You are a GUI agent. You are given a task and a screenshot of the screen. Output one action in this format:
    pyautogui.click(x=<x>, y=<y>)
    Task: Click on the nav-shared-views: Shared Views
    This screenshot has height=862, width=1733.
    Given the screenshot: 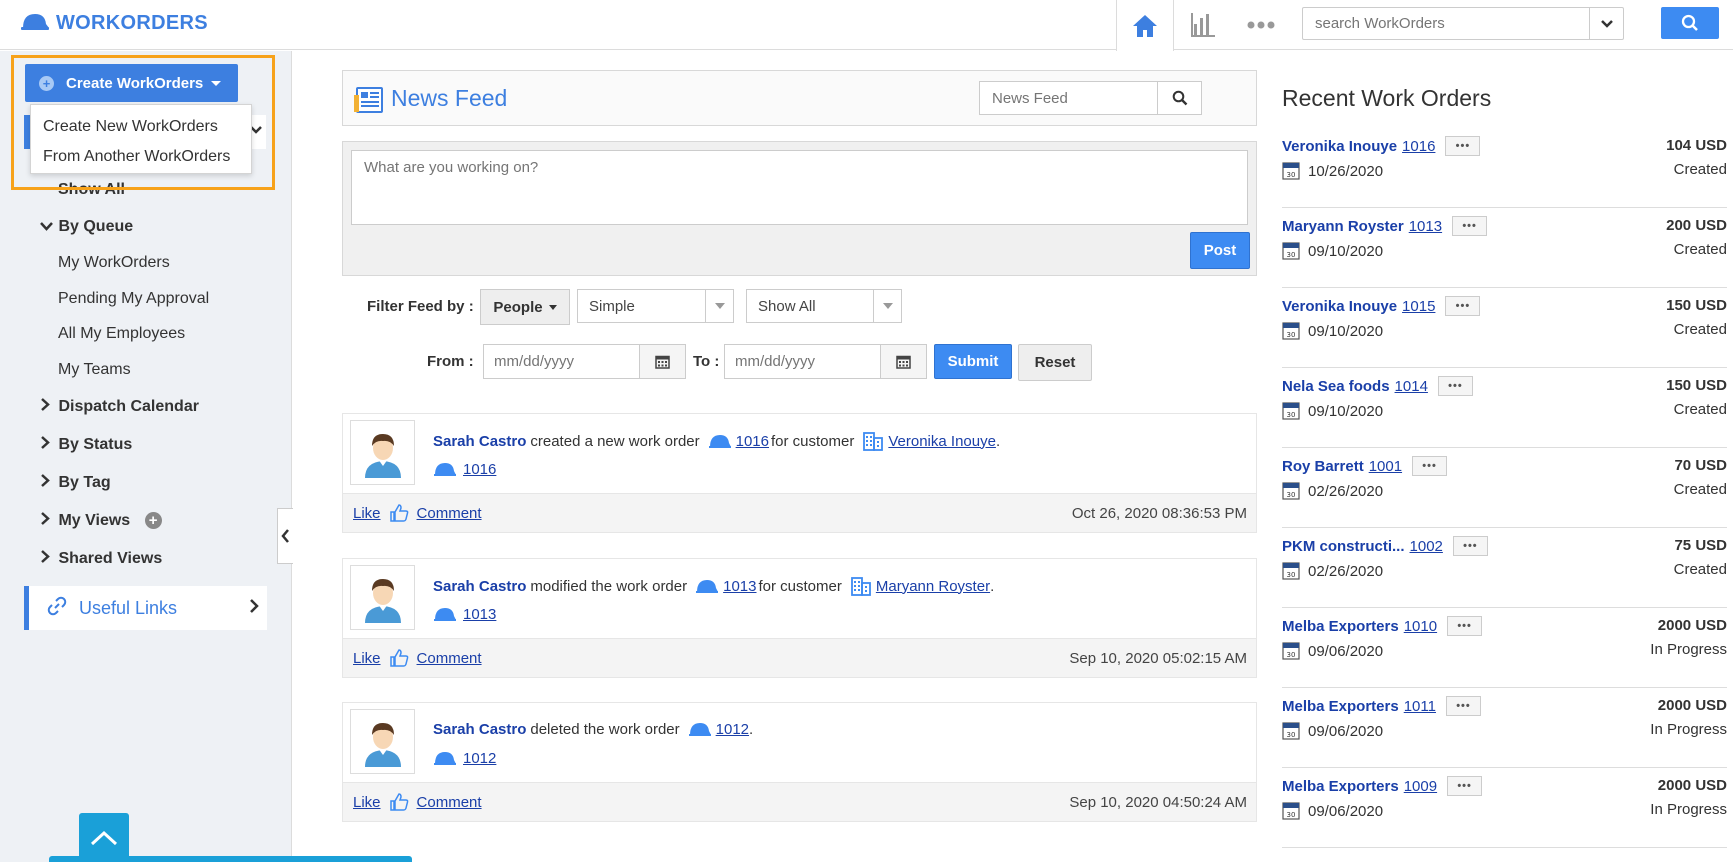 What is the action you would take?
    pyautogui.click(x=101, y=559)
    